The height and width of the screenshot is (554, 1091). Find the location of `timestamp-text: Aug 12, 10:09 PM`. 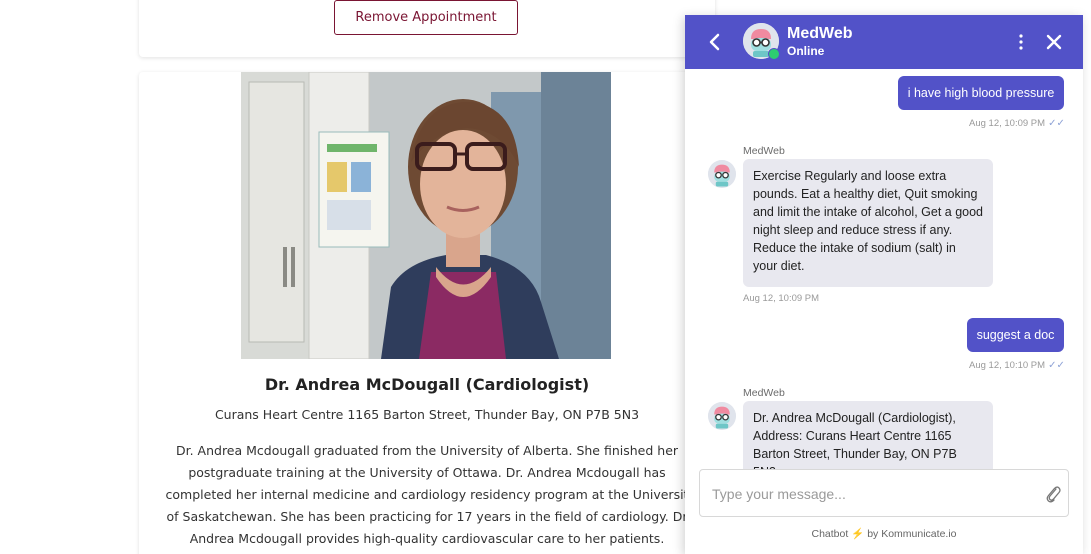

timestamp-text: Aug 12, 10:09 PM is located at coordinates (1007, 123).